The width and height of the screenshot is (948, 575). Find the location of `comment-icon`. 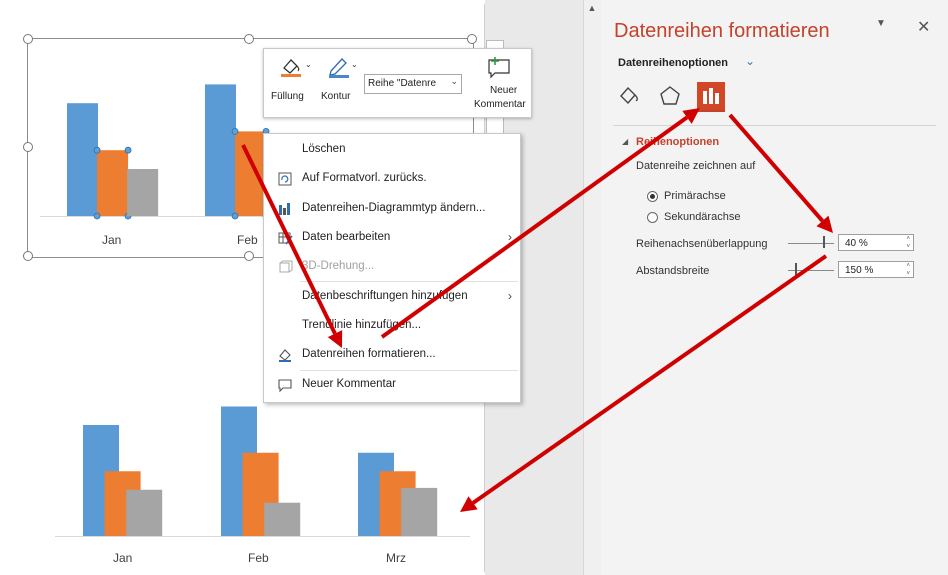

comment-icon is located at coordinates (285, 386).